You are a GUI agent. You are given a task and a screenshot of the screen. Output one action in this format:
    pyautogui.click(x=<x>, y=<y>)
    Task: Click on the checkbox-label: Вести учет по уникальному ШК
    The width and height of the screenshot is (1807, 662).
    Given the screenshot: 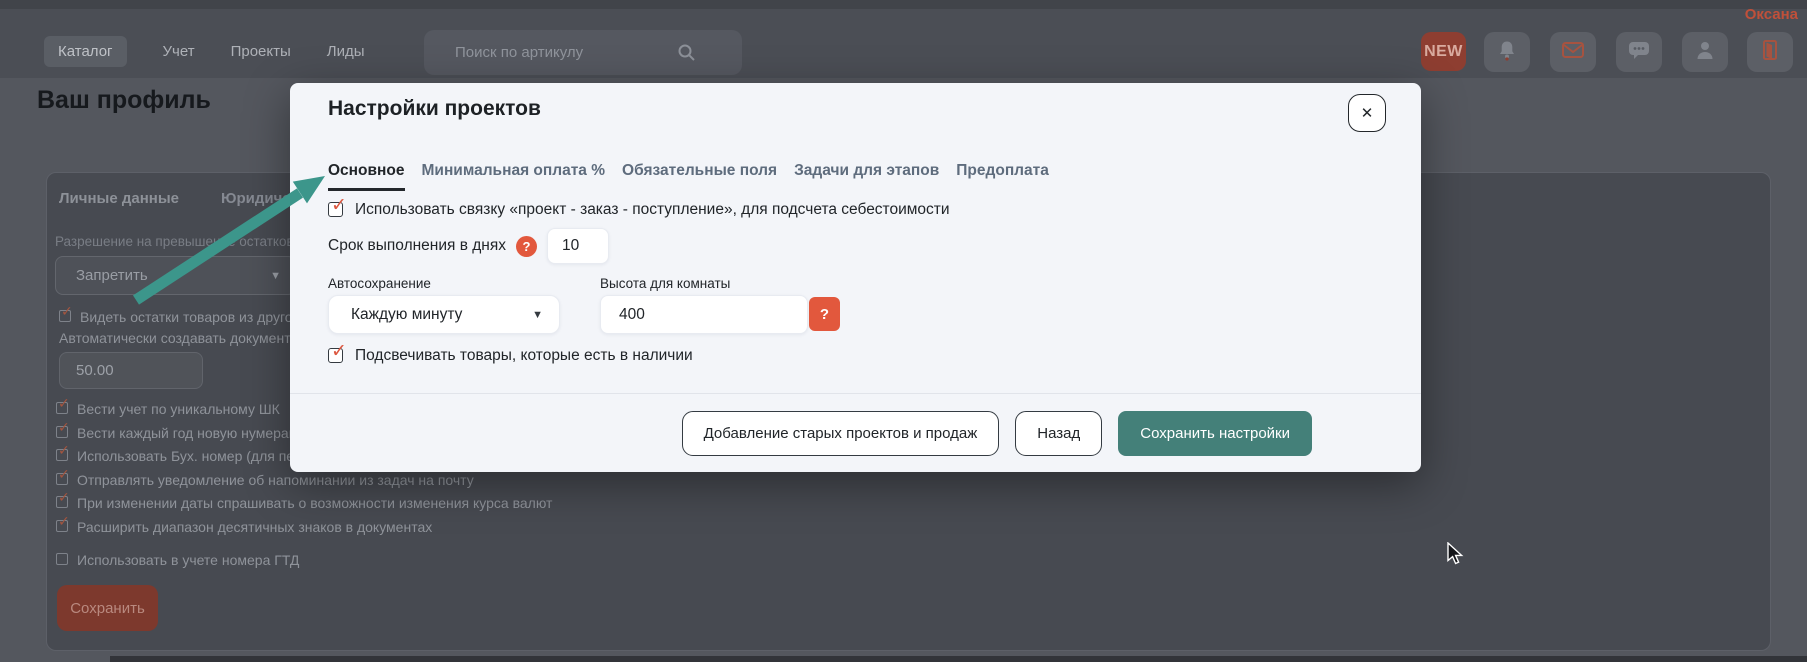 What is the action you would take?
    pyautogui.click(x=178, y=409)
    